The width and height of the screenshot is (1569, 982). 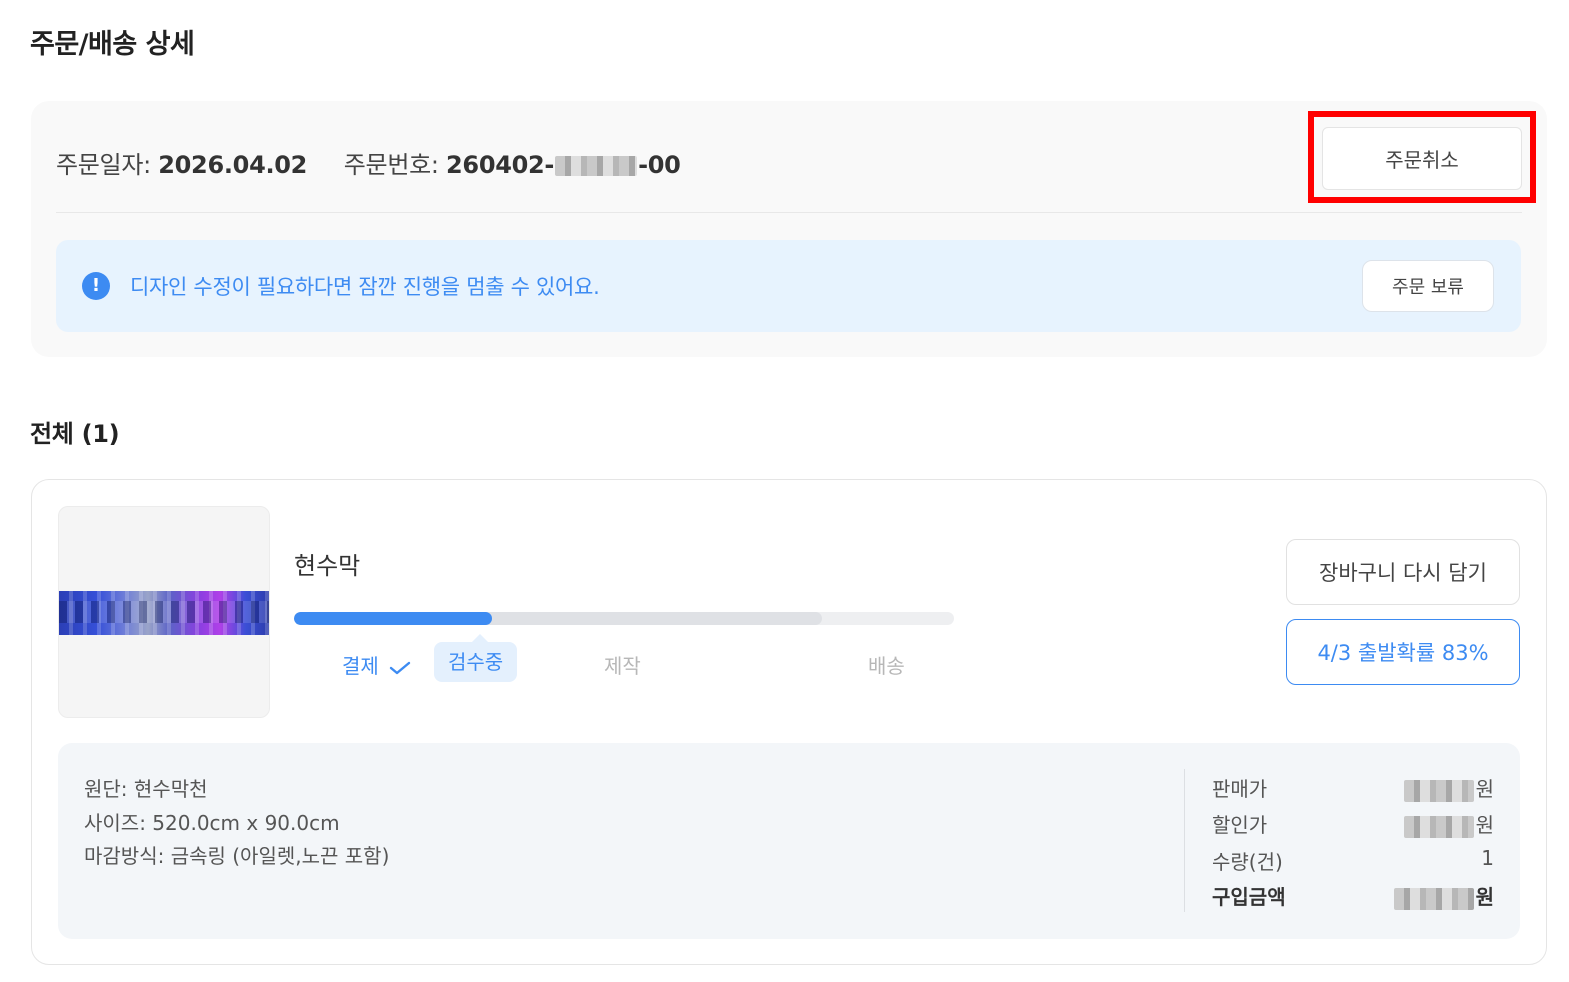 What do you see at coordinates (1240, 789) in the screenshot?
I see `price-label-sale: 판매가` at bounding box center [1240, 789].